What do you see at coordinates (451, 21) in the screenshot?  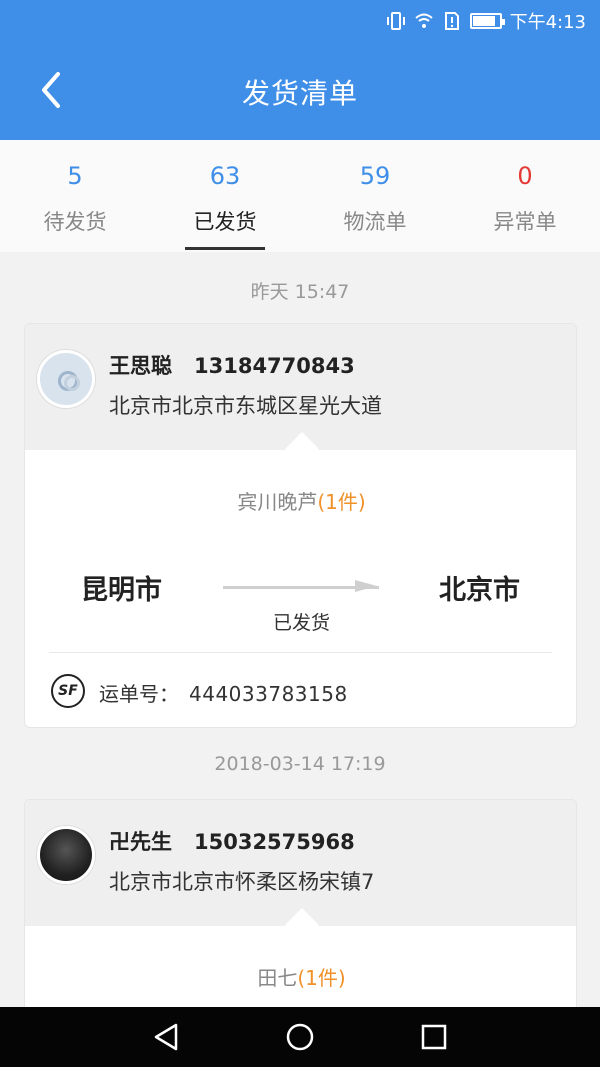 I see `sim-alert-icon` at bounding box center [451, 21].